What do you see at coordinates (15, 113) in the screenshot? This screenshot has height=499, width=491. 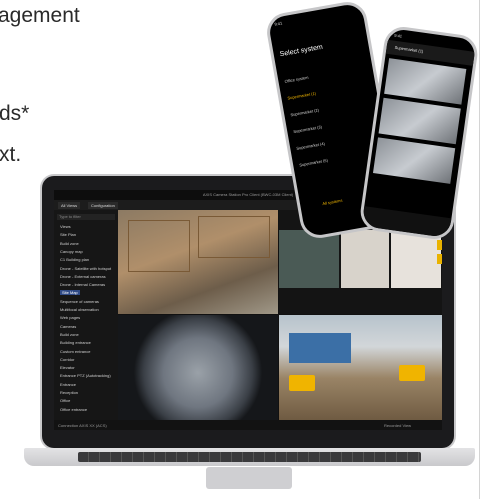 I see `marketing-line-2: ds*` at bounding box center [15, 113].